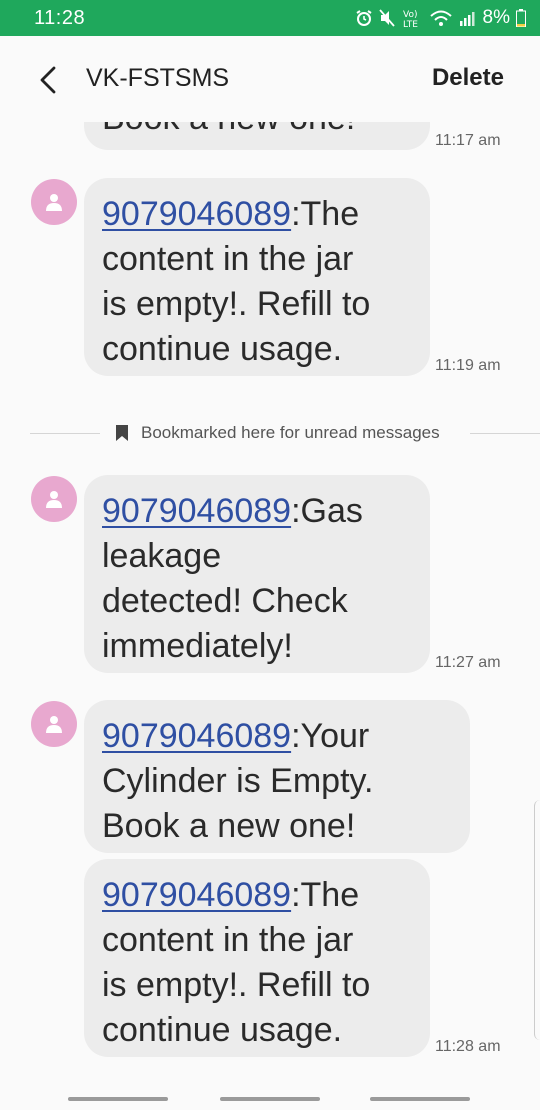 The height and width of the screenshot is (1110, 540). I want to click on message-line: immediately!, so click(197, 646).